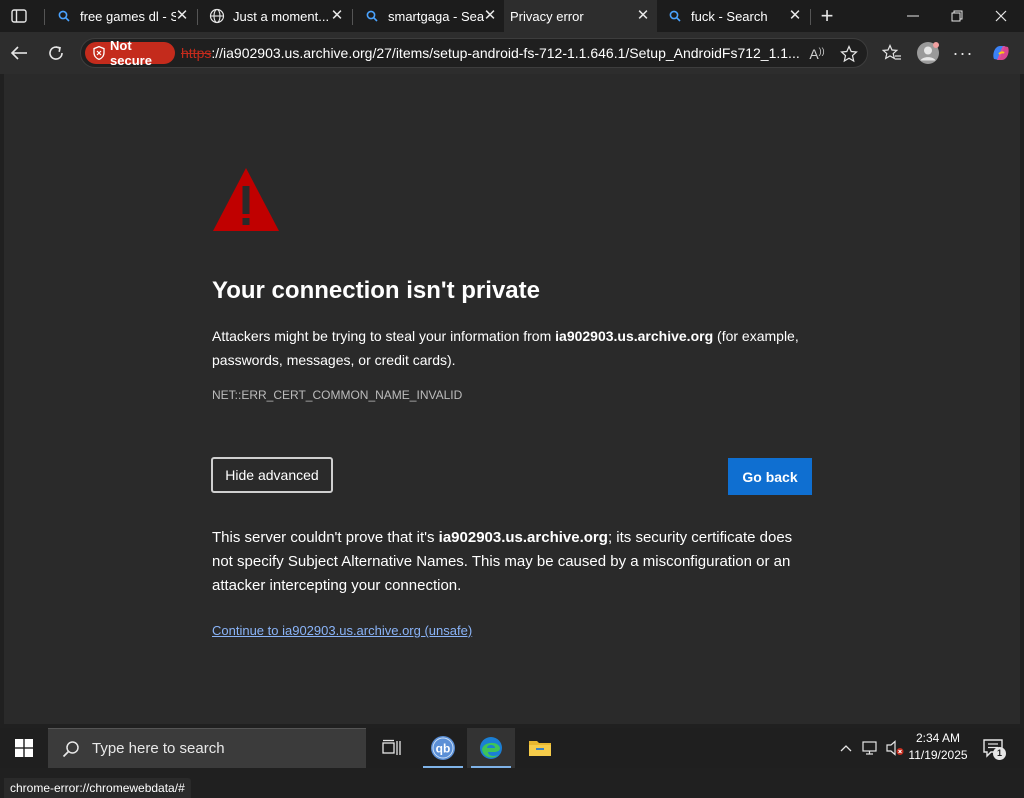 This screenshot has height=798, width=1024. I want to click on tab-label: fuck - Search, so click(729, 16).